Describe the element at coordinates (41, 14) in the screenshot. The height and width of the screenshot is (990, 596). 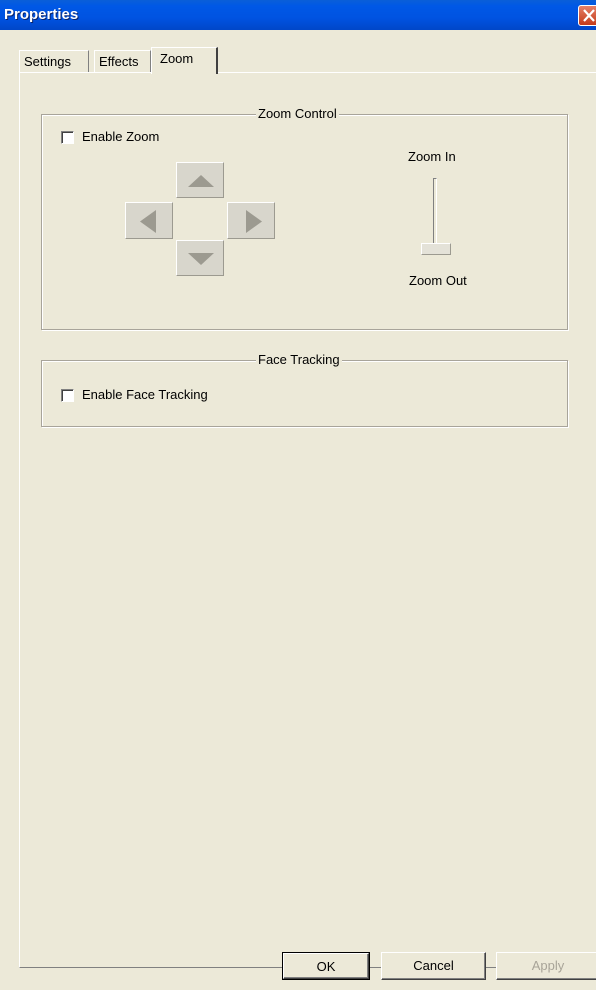
I see `window-title: Properties` at that location.